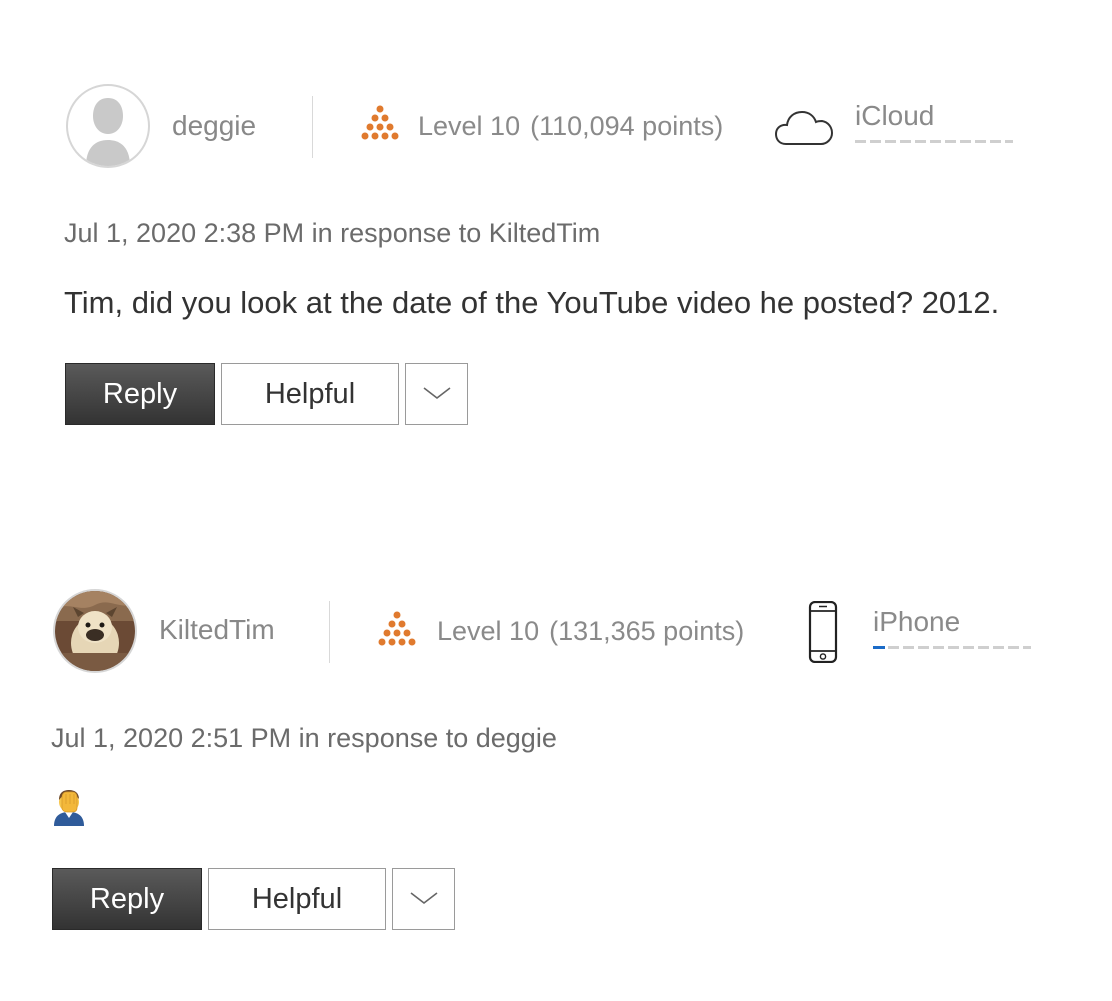 This screenshot has width=1112, height=1001. I want to click on chevron-down-icon, so click(423, 898).